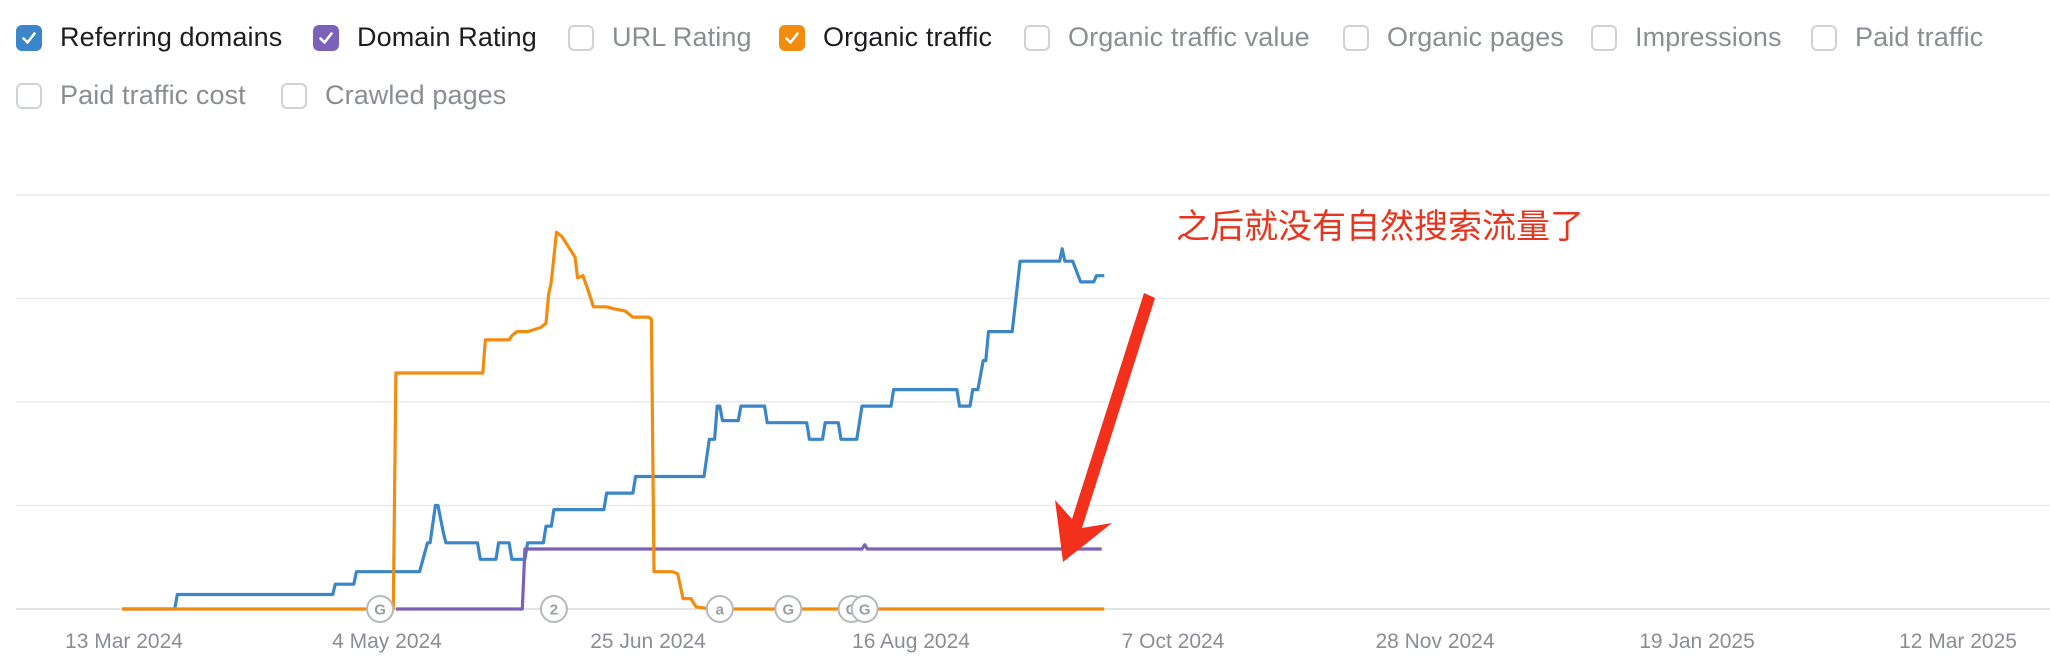  I want to click on x-tick-label: 13 Mar 2024, so click(124, 641).